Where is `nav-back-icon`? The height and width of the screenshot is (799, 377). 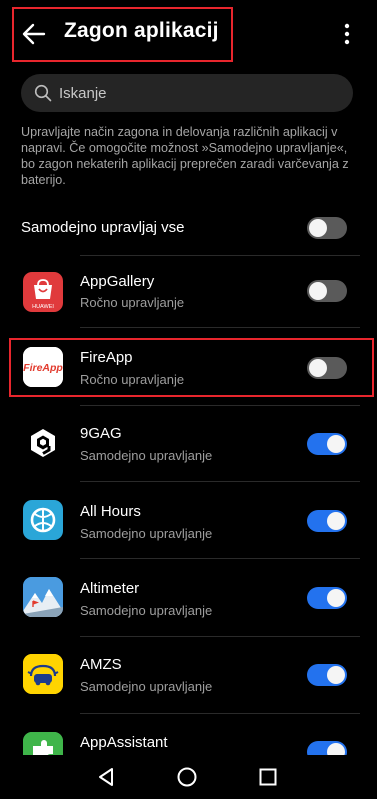 nav-back-icon is located at coordinates (106, 777).